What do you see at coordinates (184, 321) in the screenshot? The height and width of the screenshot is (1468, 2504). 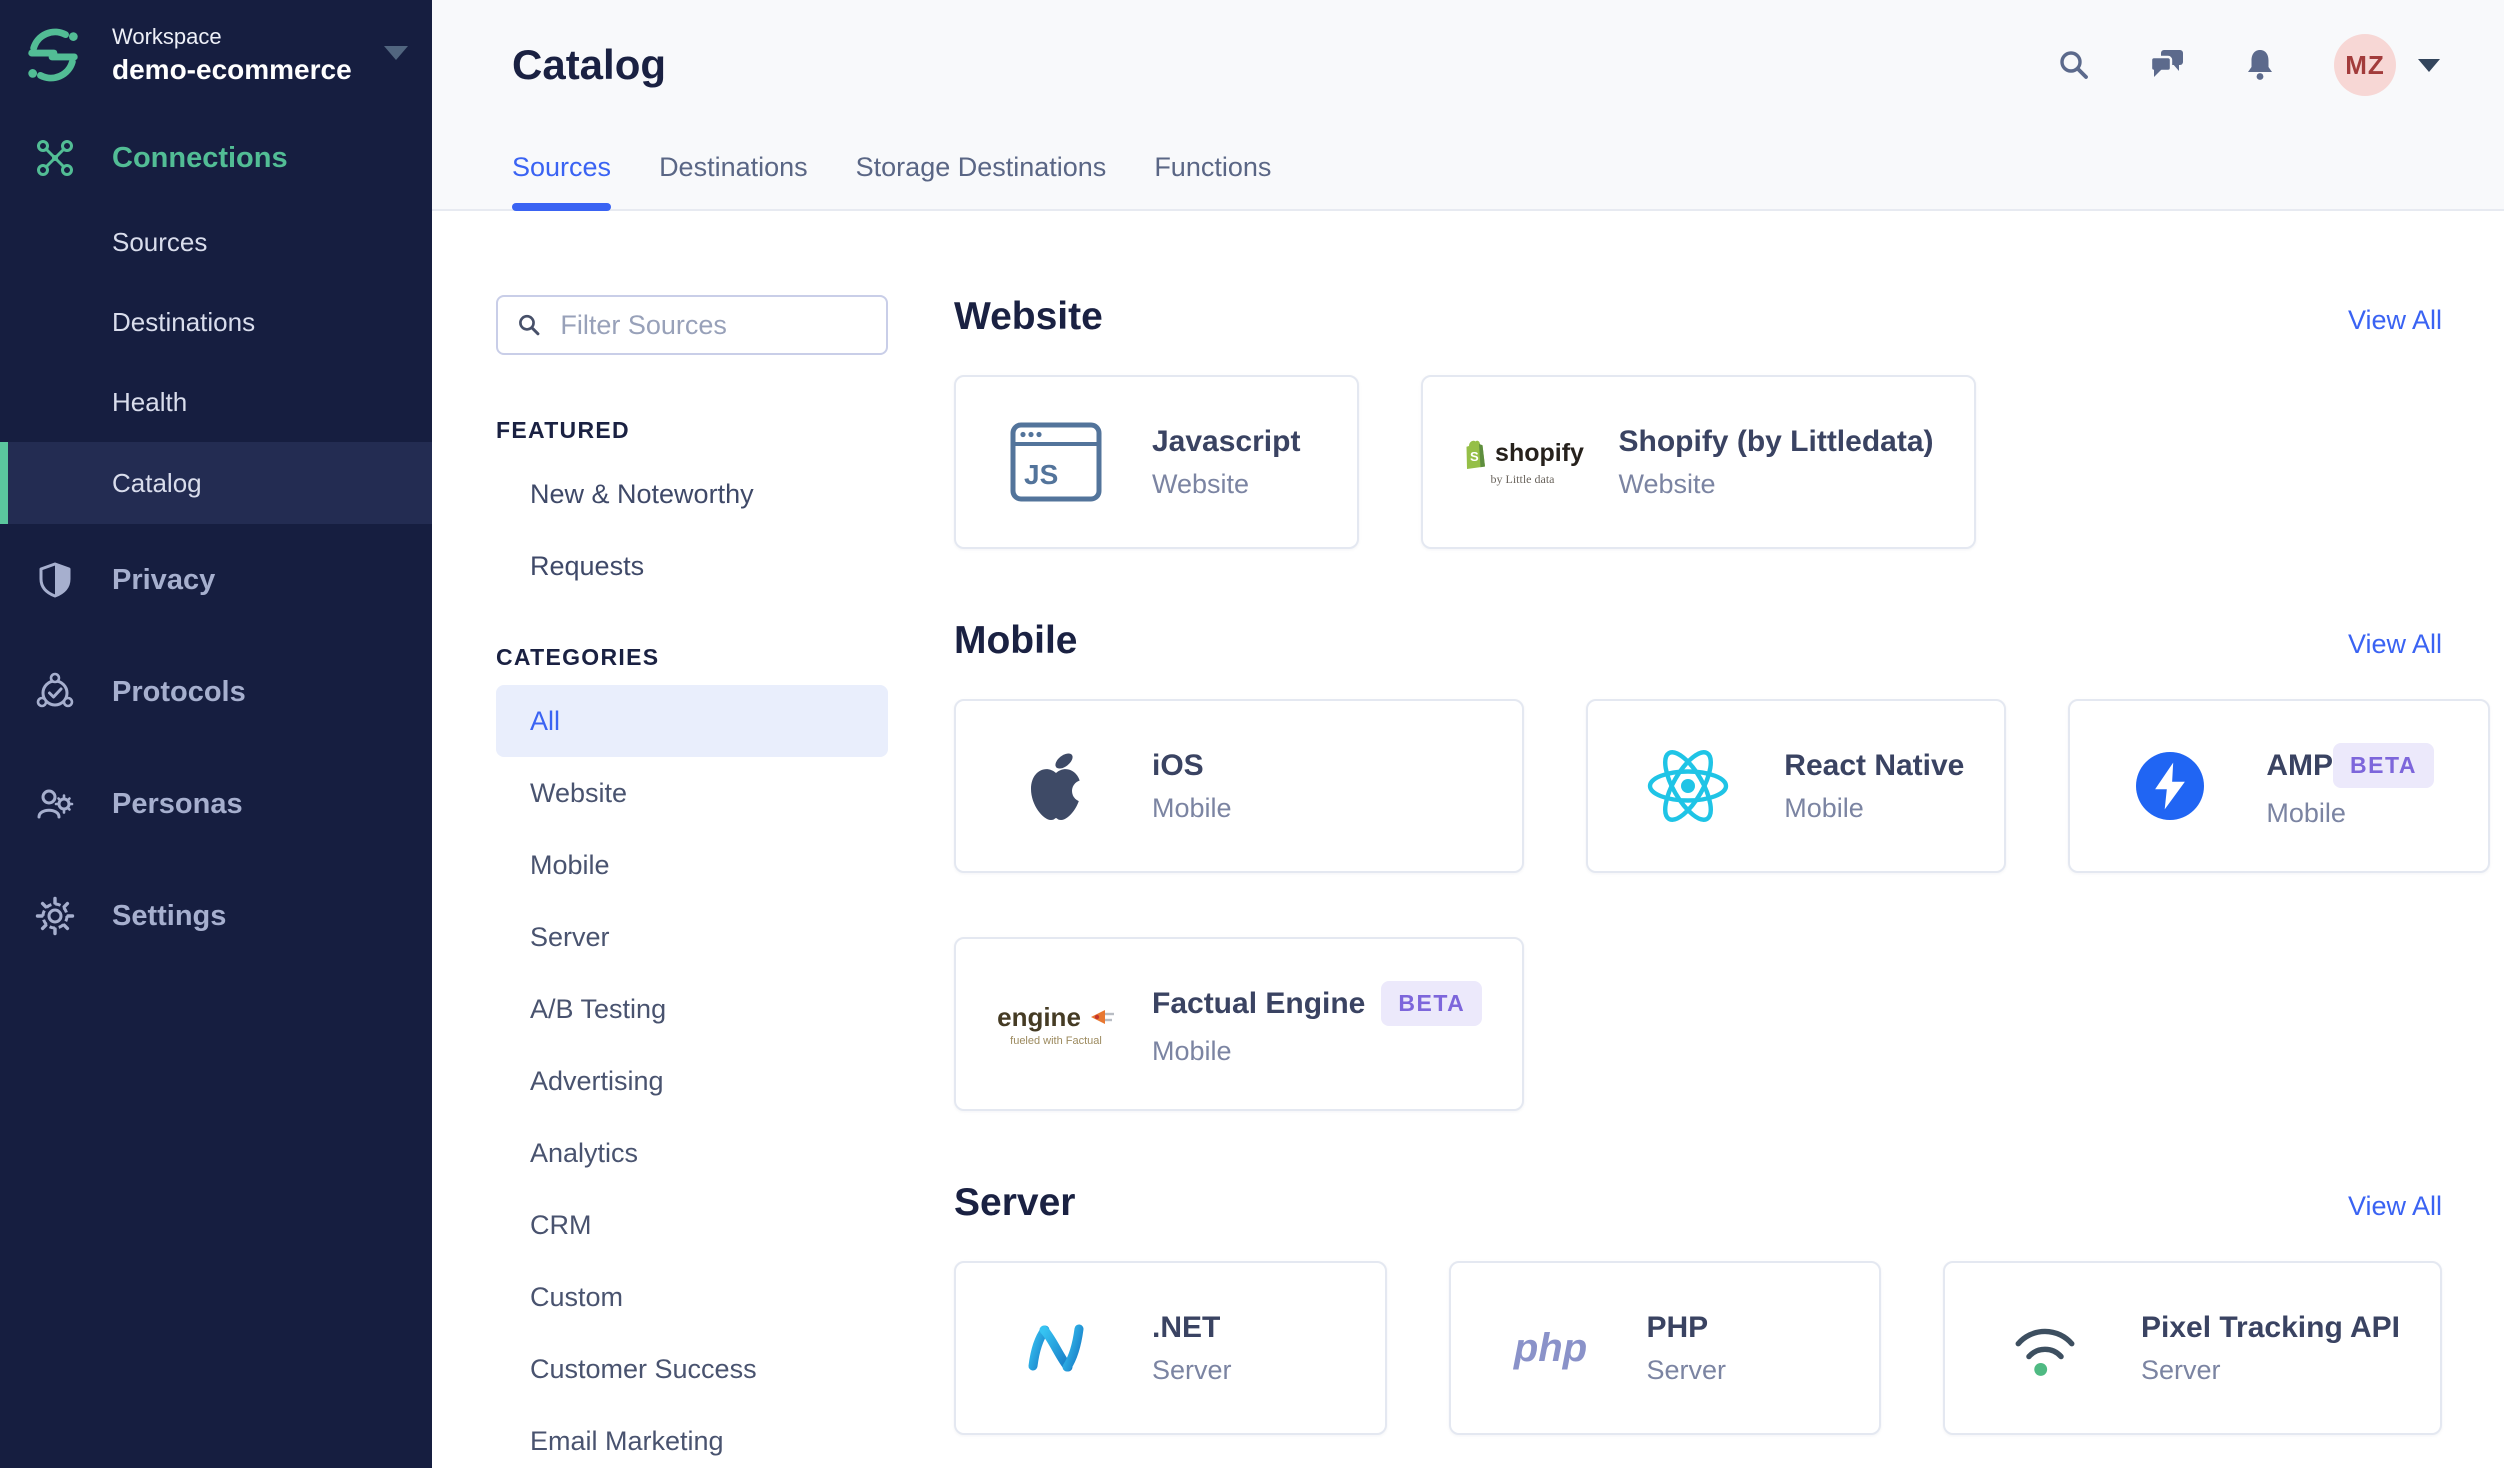 I see `sidebar-item-label: Destinations` at bounding box center [184, 321].